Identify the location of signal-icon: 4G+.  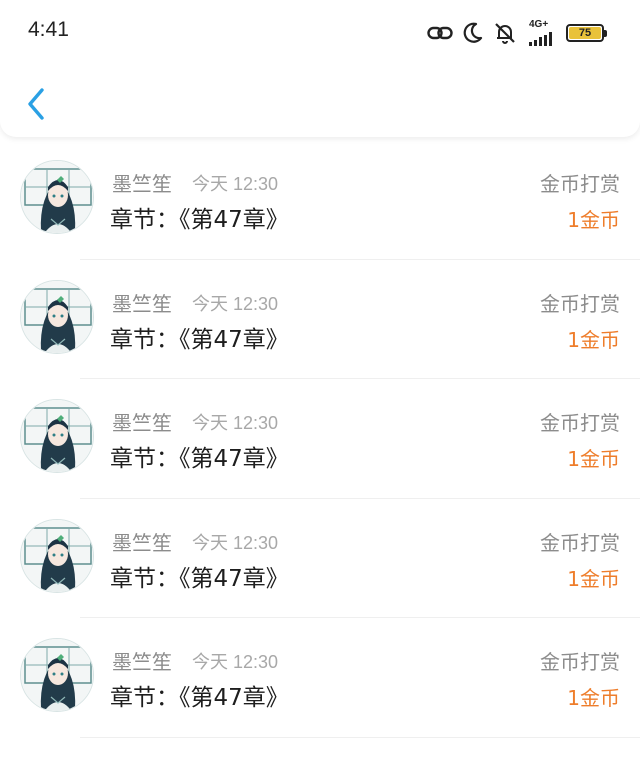
(540, 33).